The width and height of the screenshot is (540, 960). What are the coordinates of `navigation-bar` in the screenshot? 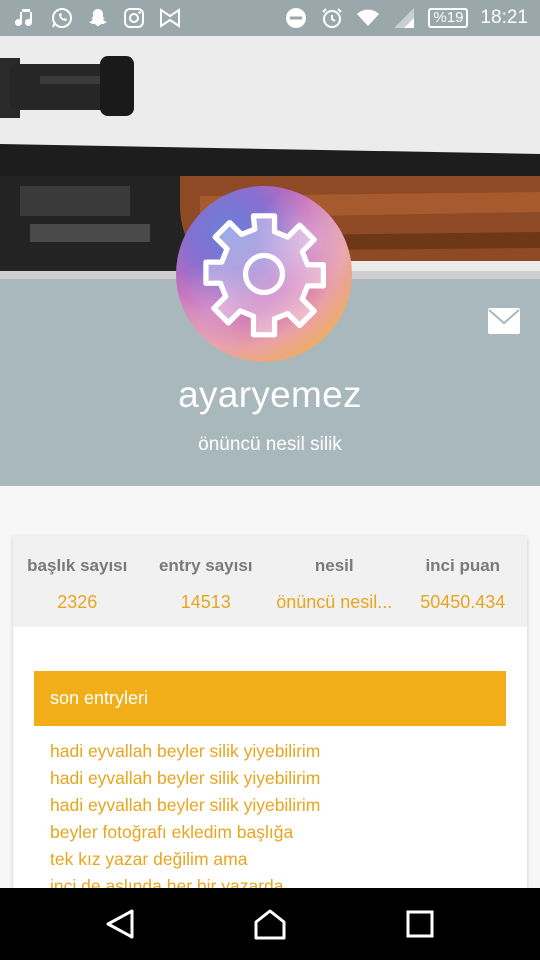 It's located at (270, 924).